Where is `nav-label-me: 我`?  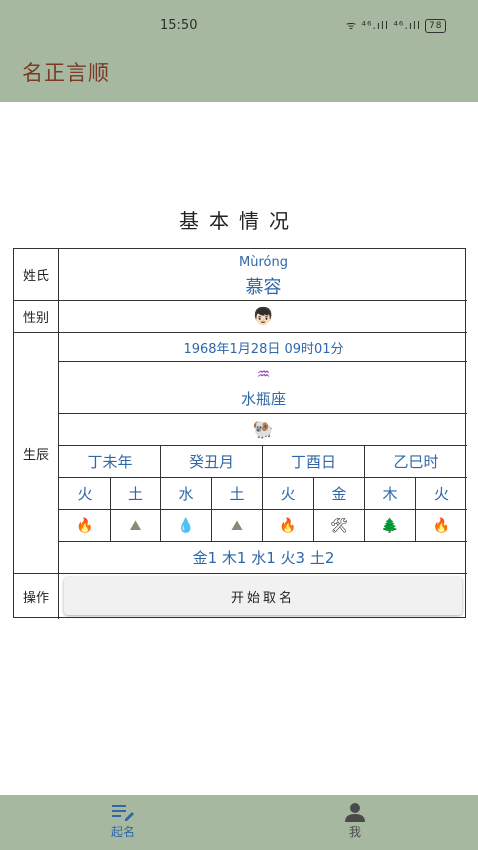
nav-label-me: 我 is located at coordinates (354, 832).